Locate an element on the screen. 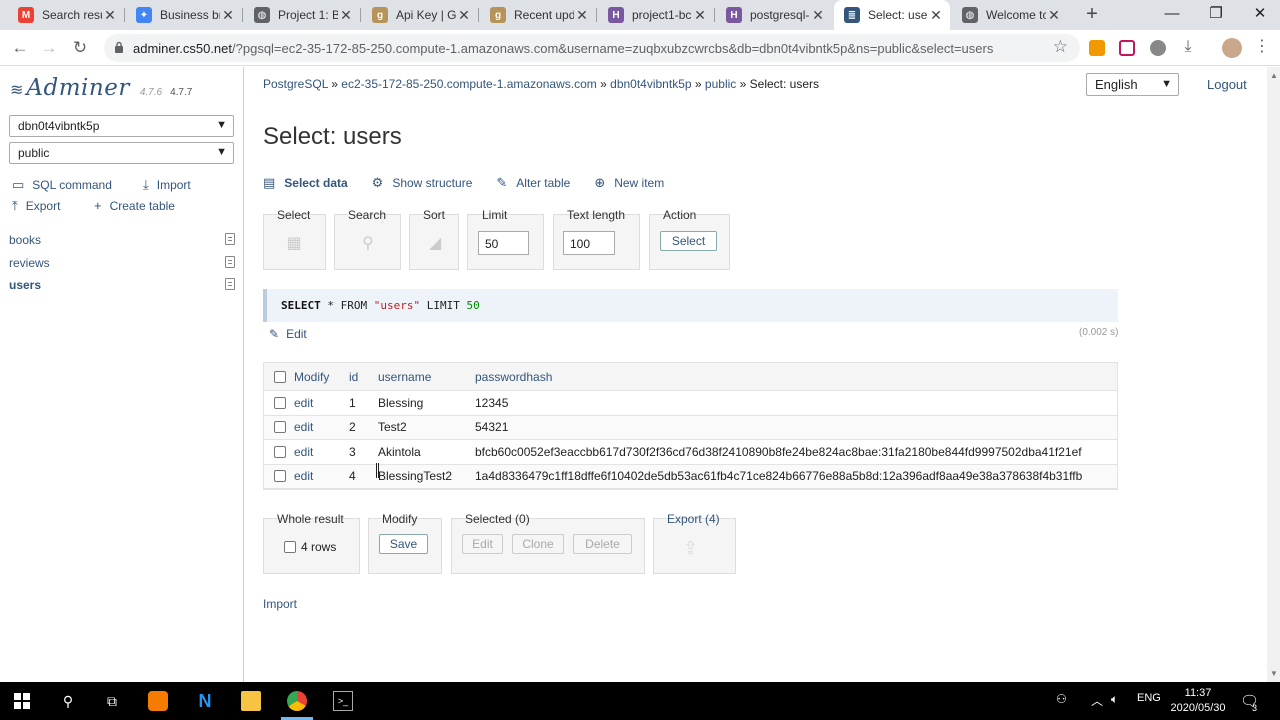 This screenshot has height=720, width=1280. download-circle-icon is located at coordinates (1158, 48).